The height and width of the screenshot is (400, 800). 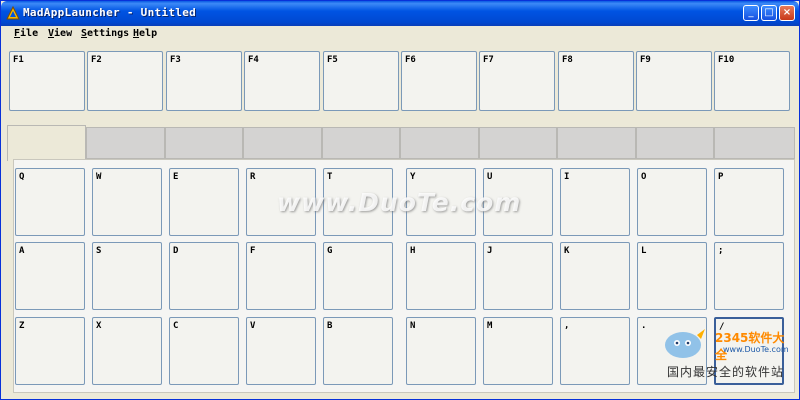 I want to click on fkey-button: F7, so click(x=517, y=81).